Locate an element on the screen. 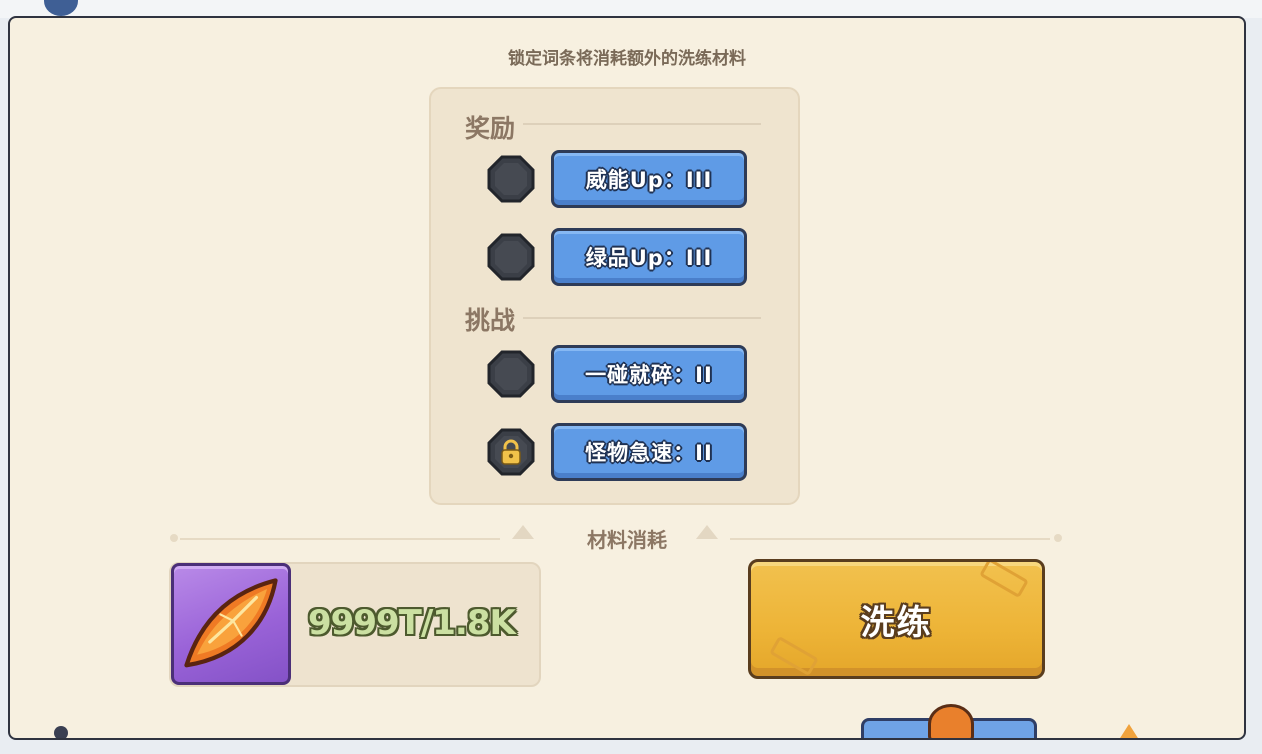 The height and width of the screenshot is (754, 1262). partial-arrow-icon is located at coordinates (1129, 731).